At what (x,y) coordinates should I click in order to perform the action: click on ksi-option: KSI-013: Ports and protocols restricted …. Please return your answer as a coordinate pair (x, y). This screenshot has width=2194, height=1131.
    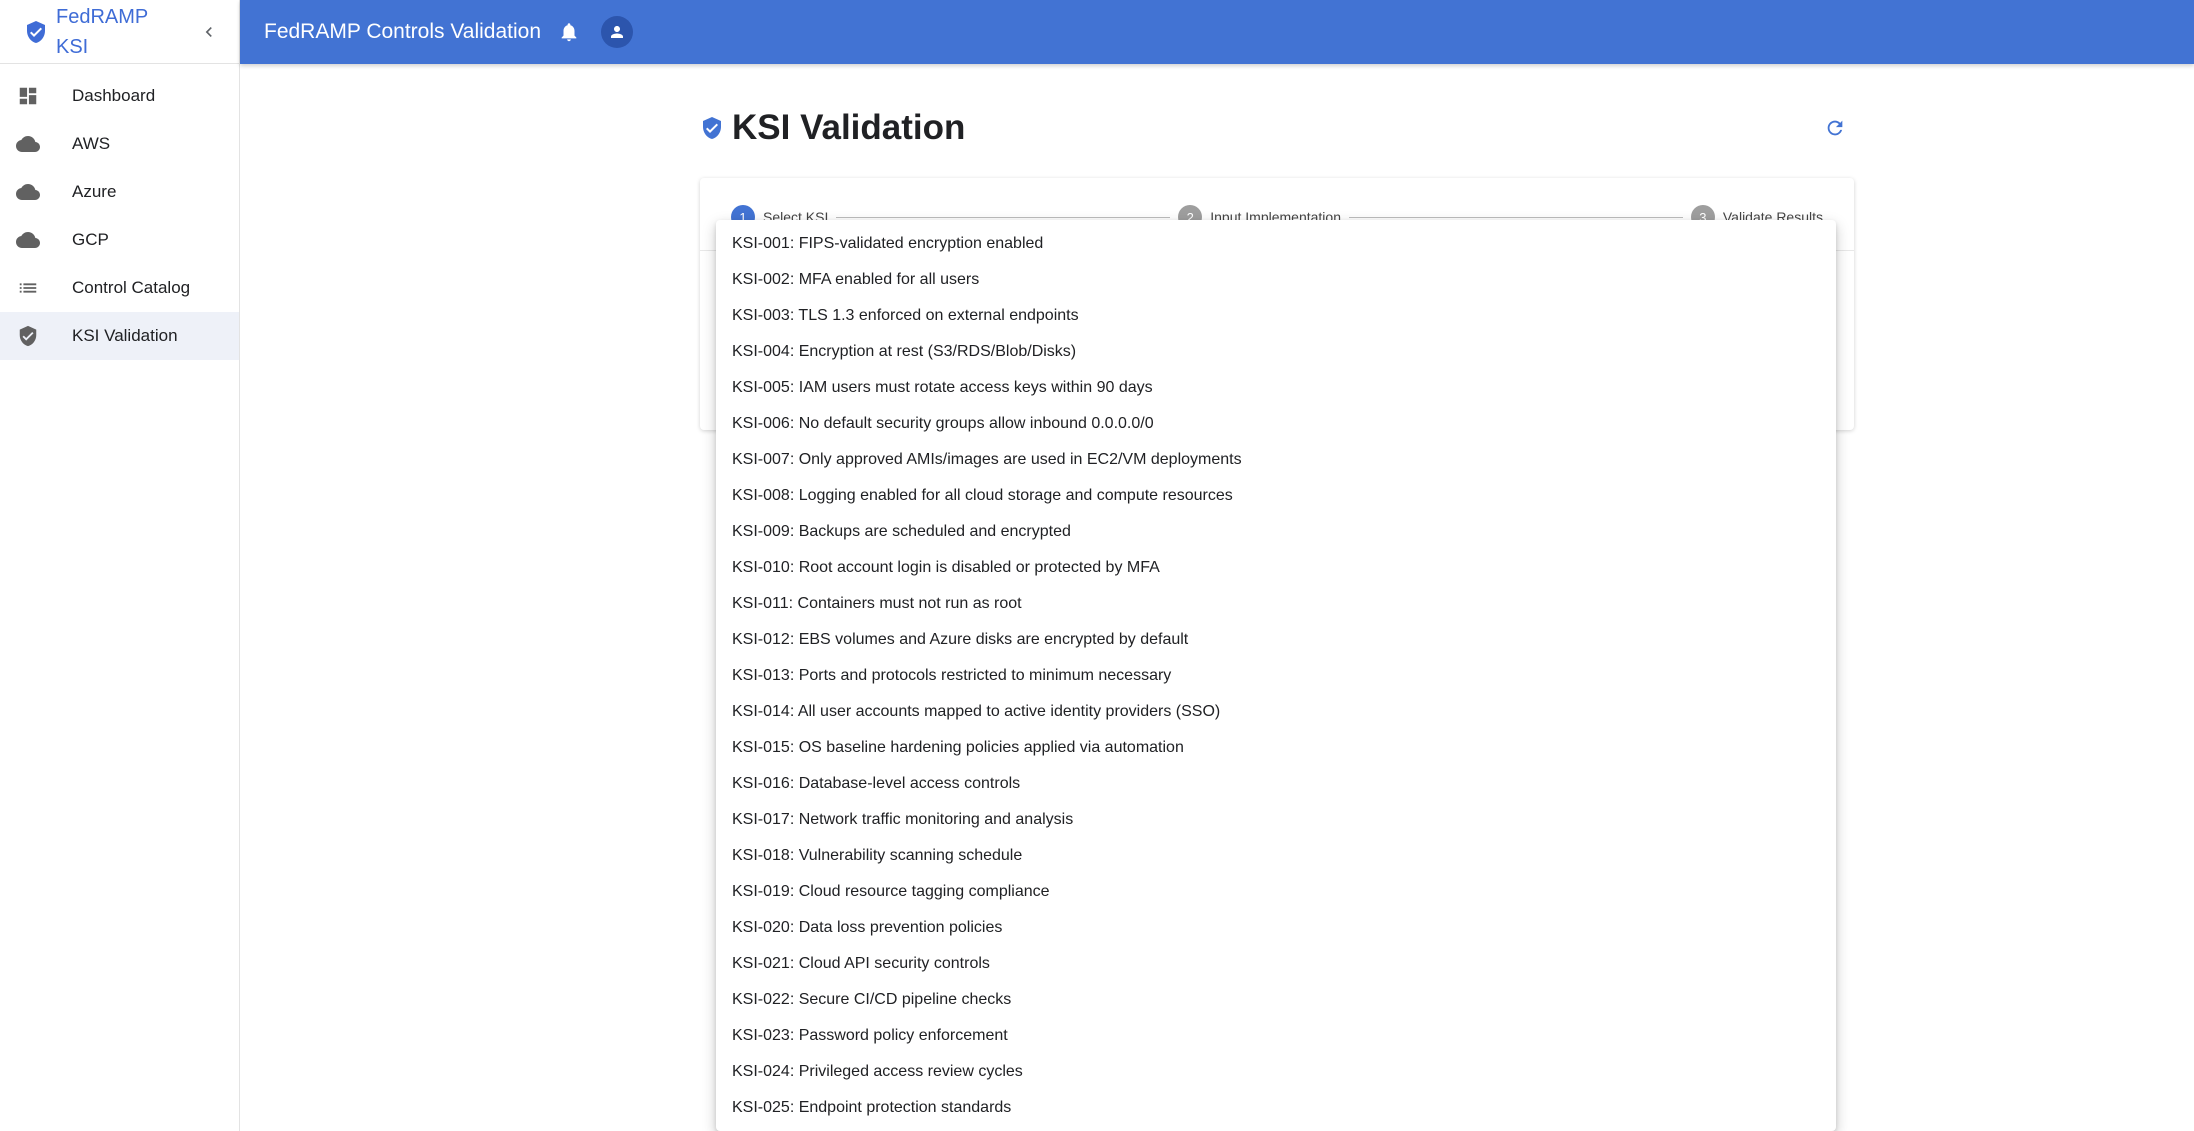
    Looking at the image, I should click on (1276, 676).